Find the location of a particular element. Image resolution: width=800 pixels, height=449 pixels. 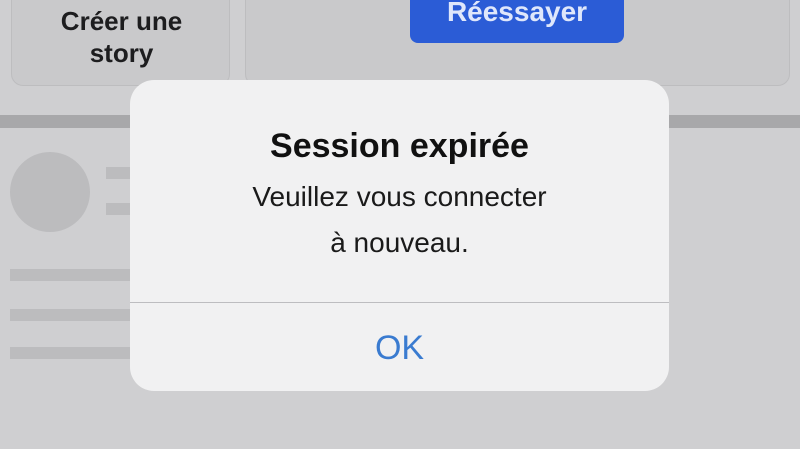

alert-message: Veuillez vous connecter à nouveau. is located at coordinates (399, 219).